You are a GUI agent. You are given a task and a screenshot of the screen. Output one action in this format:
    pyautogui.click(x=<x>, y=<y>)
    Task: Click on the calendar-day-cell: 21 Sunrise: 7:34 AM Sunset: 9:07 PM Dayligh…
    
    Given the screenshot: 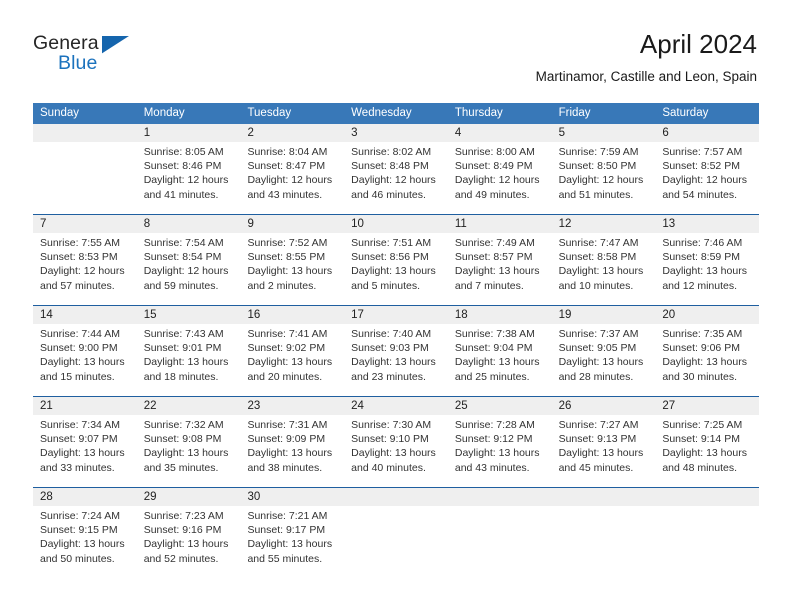 What is the action you would take?
    pyautogui.click(x=85, y=442)
    